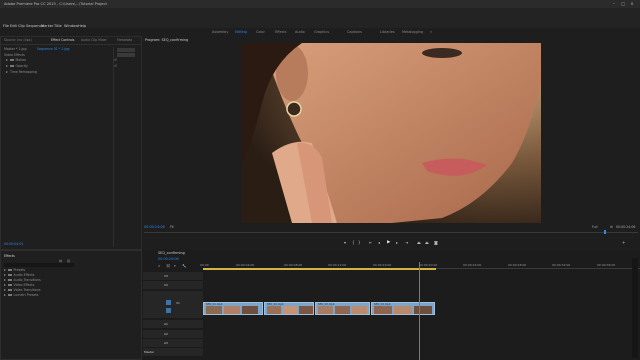 Image resolution: width=640 pixels, height=360 pixels. Describe the element at coordinates (168, 310) in the screenshot. I see `track-eye-icon` at that location.